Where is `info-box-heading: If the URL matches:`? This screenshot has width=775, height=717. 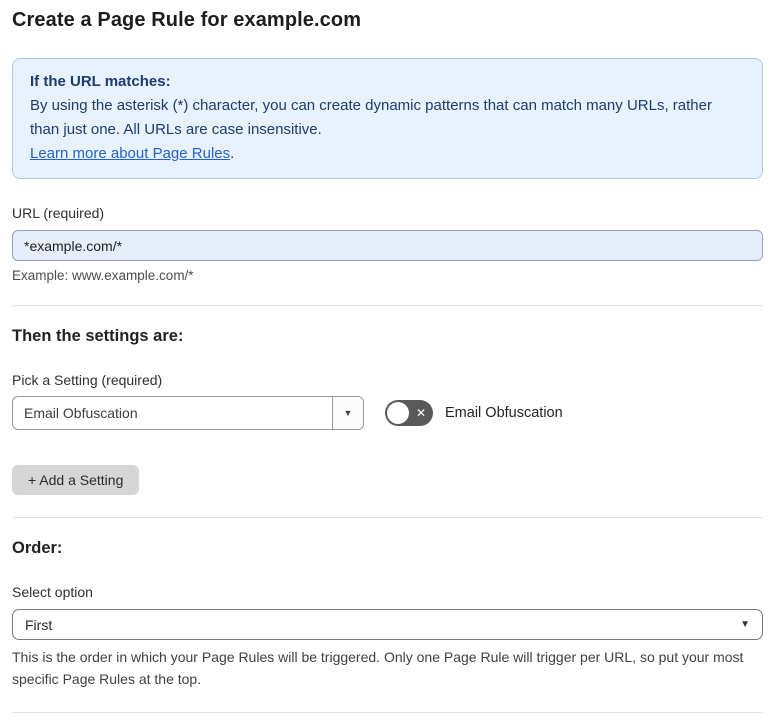 info-box-heading: If the URL matches: is located at coordinates (100, 81).